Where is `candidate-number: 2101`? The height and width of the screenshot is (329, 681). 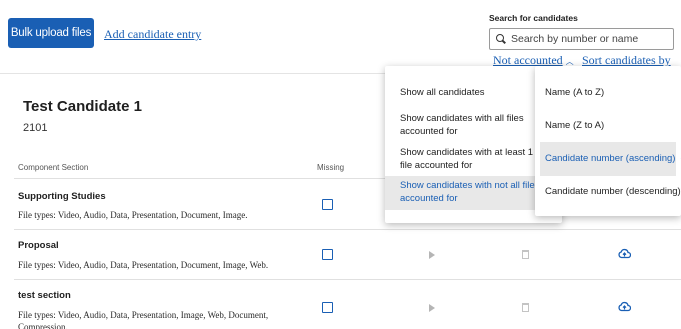
candidate-number: 2101 is located at coordinates (35, 128).